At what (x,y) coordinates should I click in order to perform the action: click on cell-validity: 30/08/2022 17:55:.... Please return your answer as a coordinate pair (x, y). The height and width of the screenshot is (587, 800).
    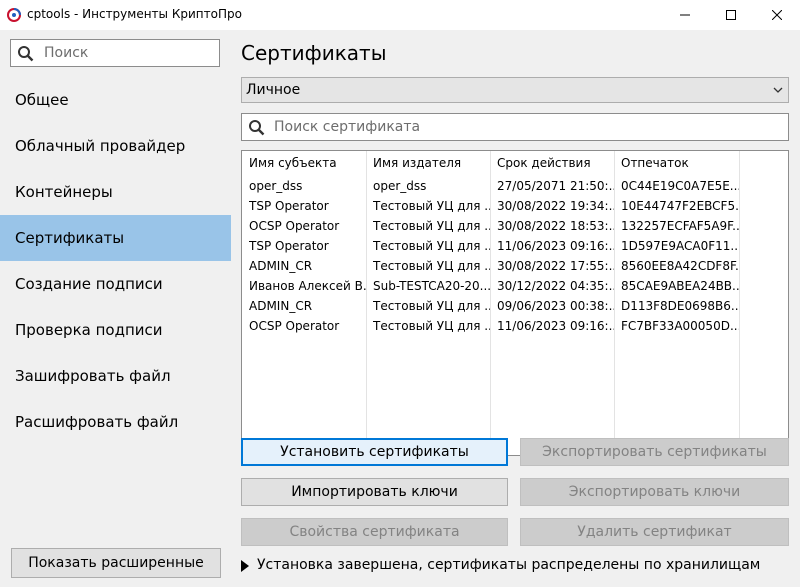
    Looking at the image, I should click on (555, 266).